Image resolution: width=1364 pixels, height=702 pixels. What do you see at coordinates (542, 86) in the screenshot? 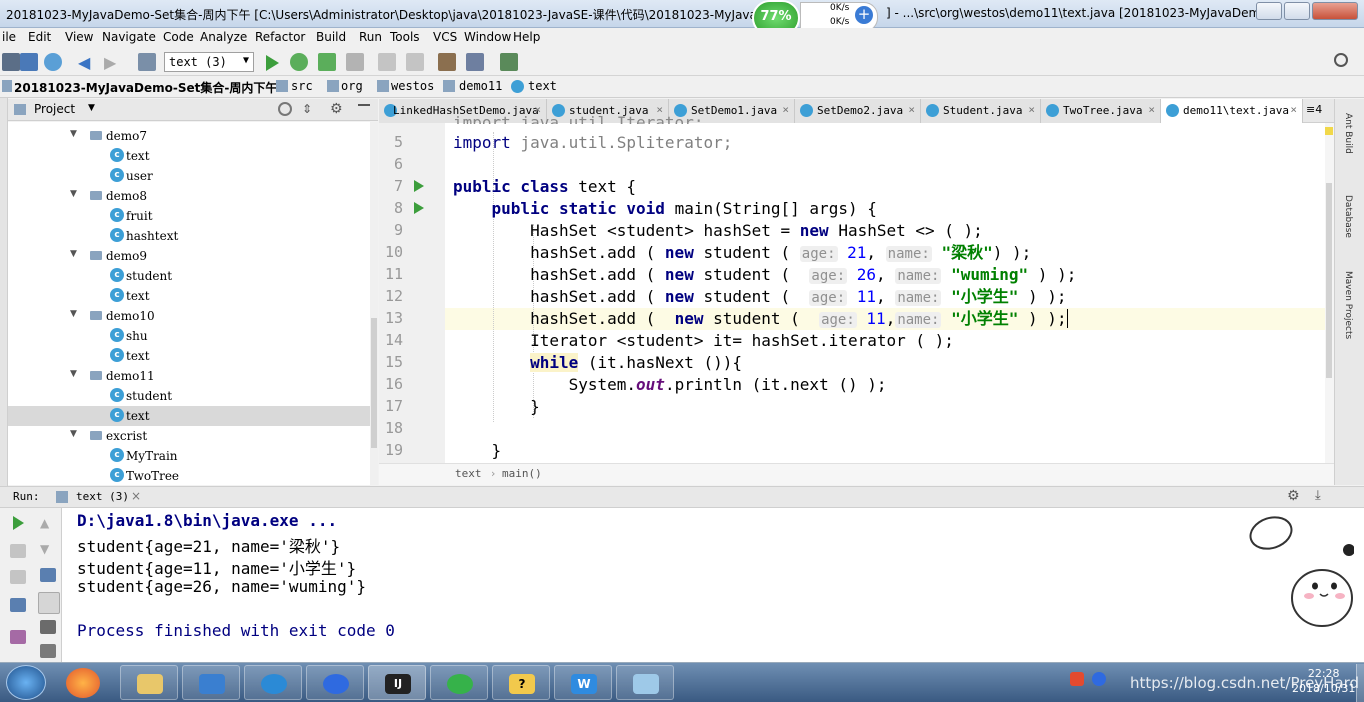
I see `nav-crumb-text: text` at bounding box center [542, 86].